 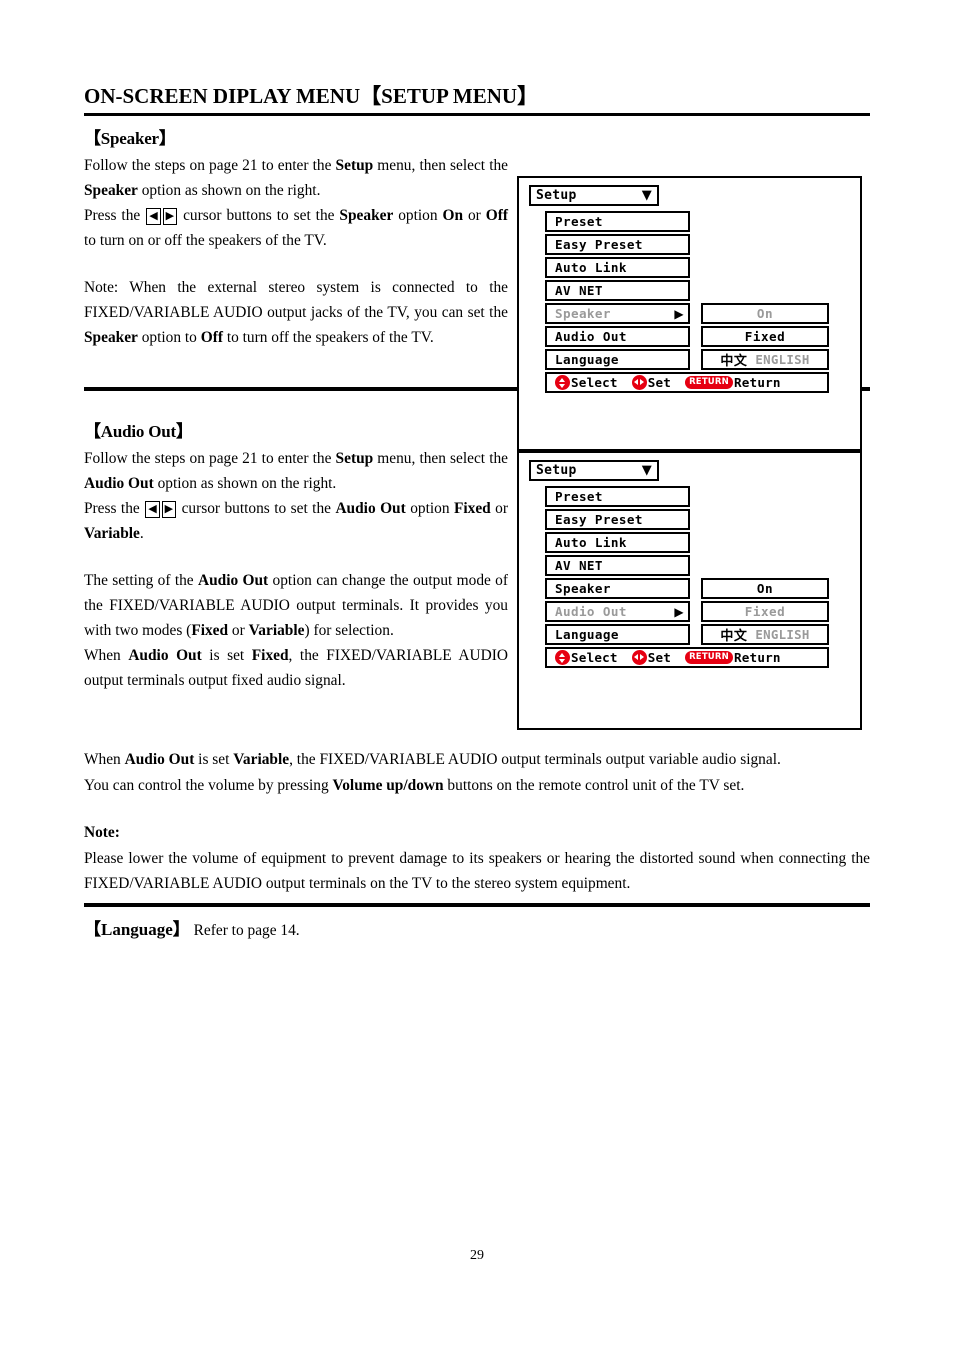 I want to click on text-run: menu, then select the, so click(x=440, y=459).